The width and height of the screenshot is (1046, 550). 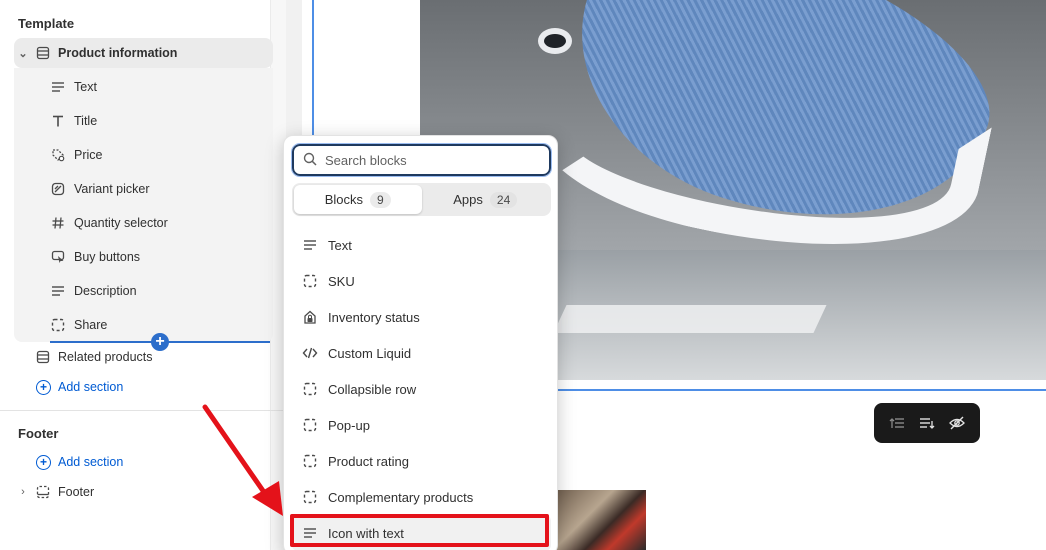 I want to click on block-label: Text, so click(x=85, y=87).